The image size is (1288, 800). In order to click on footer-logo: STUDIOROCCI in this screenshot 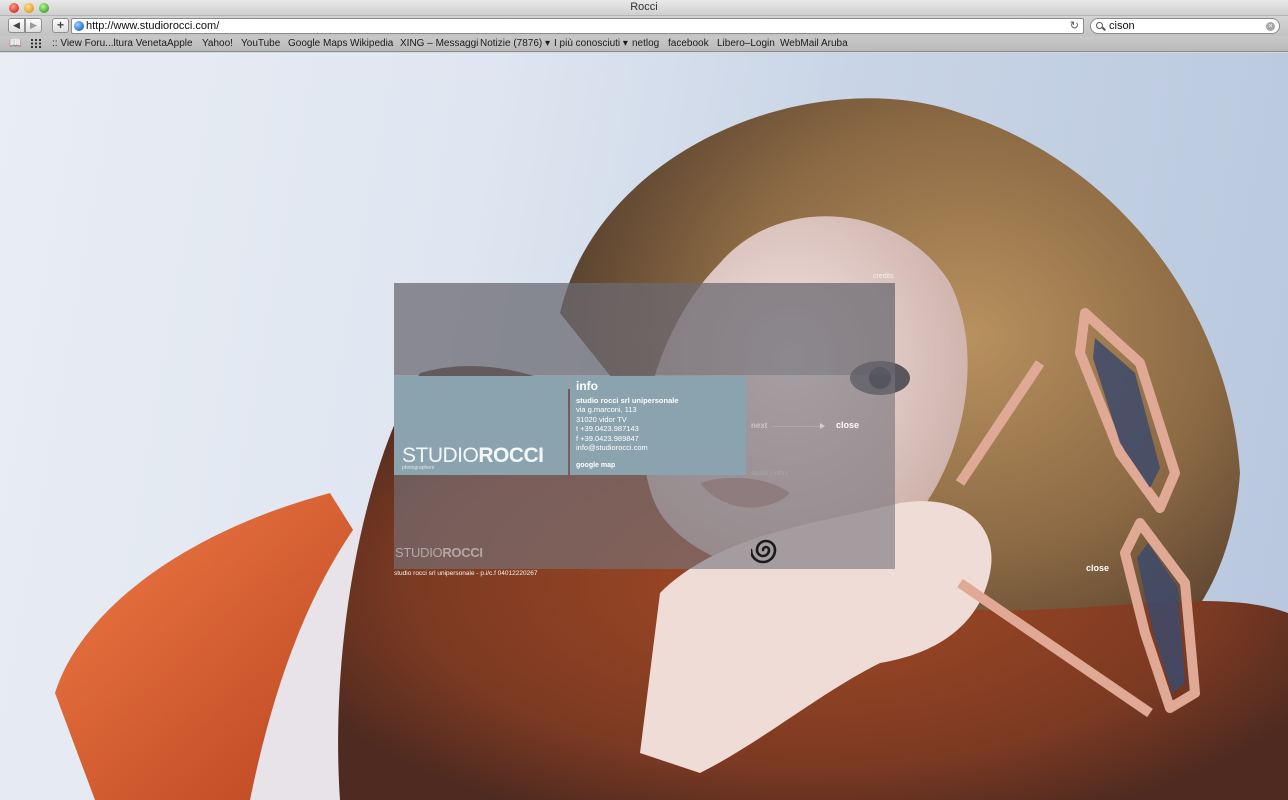, I will do `click(439, 552)`.